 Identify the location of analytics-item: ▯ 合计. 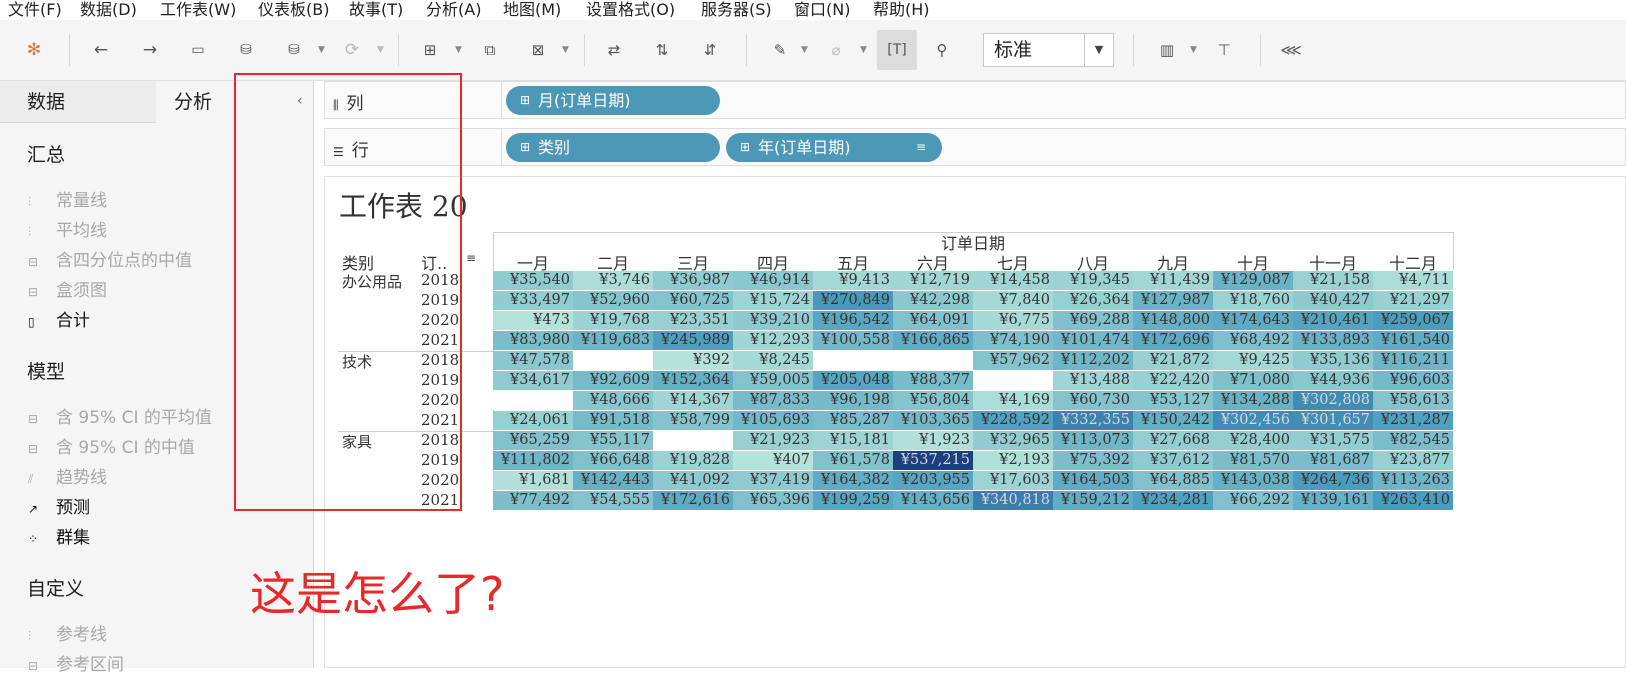
(59, 318).